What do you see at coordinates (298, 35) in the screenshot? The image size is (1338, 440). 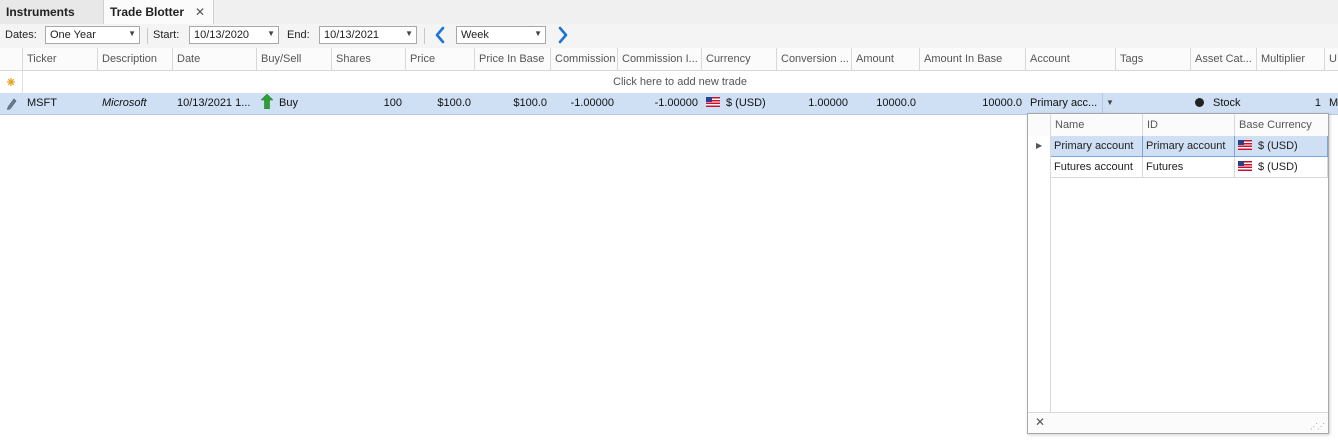 I see `end-label: End:` at bounding box center [298, 35].